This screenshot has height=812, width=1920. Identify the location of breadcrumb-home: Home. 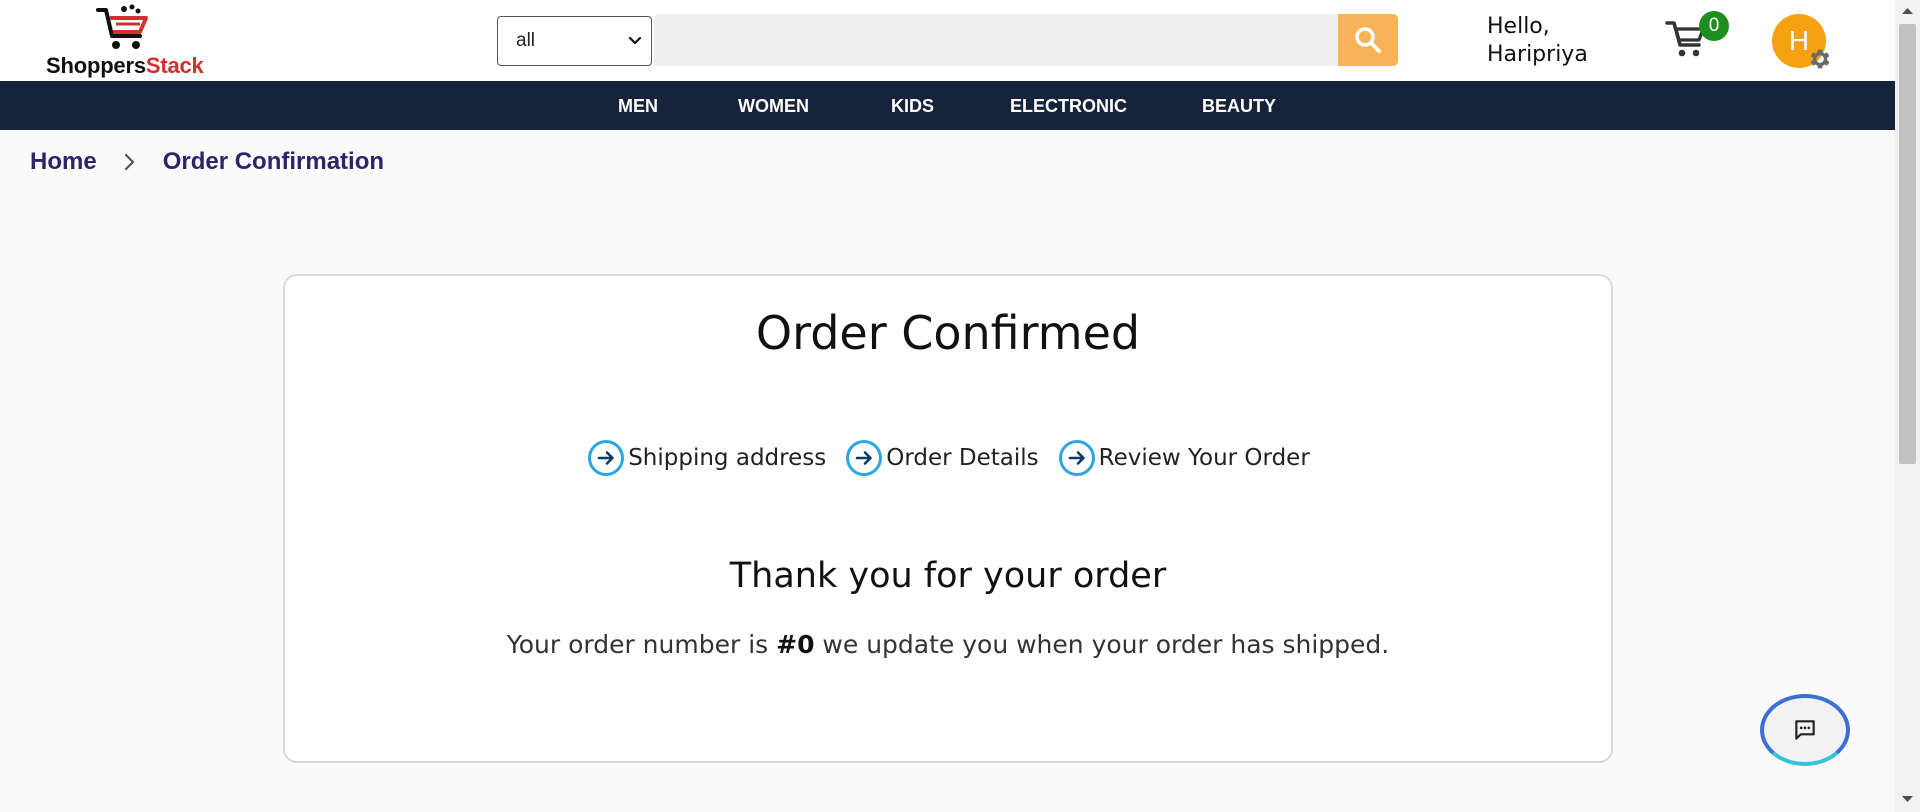
(63, 162).